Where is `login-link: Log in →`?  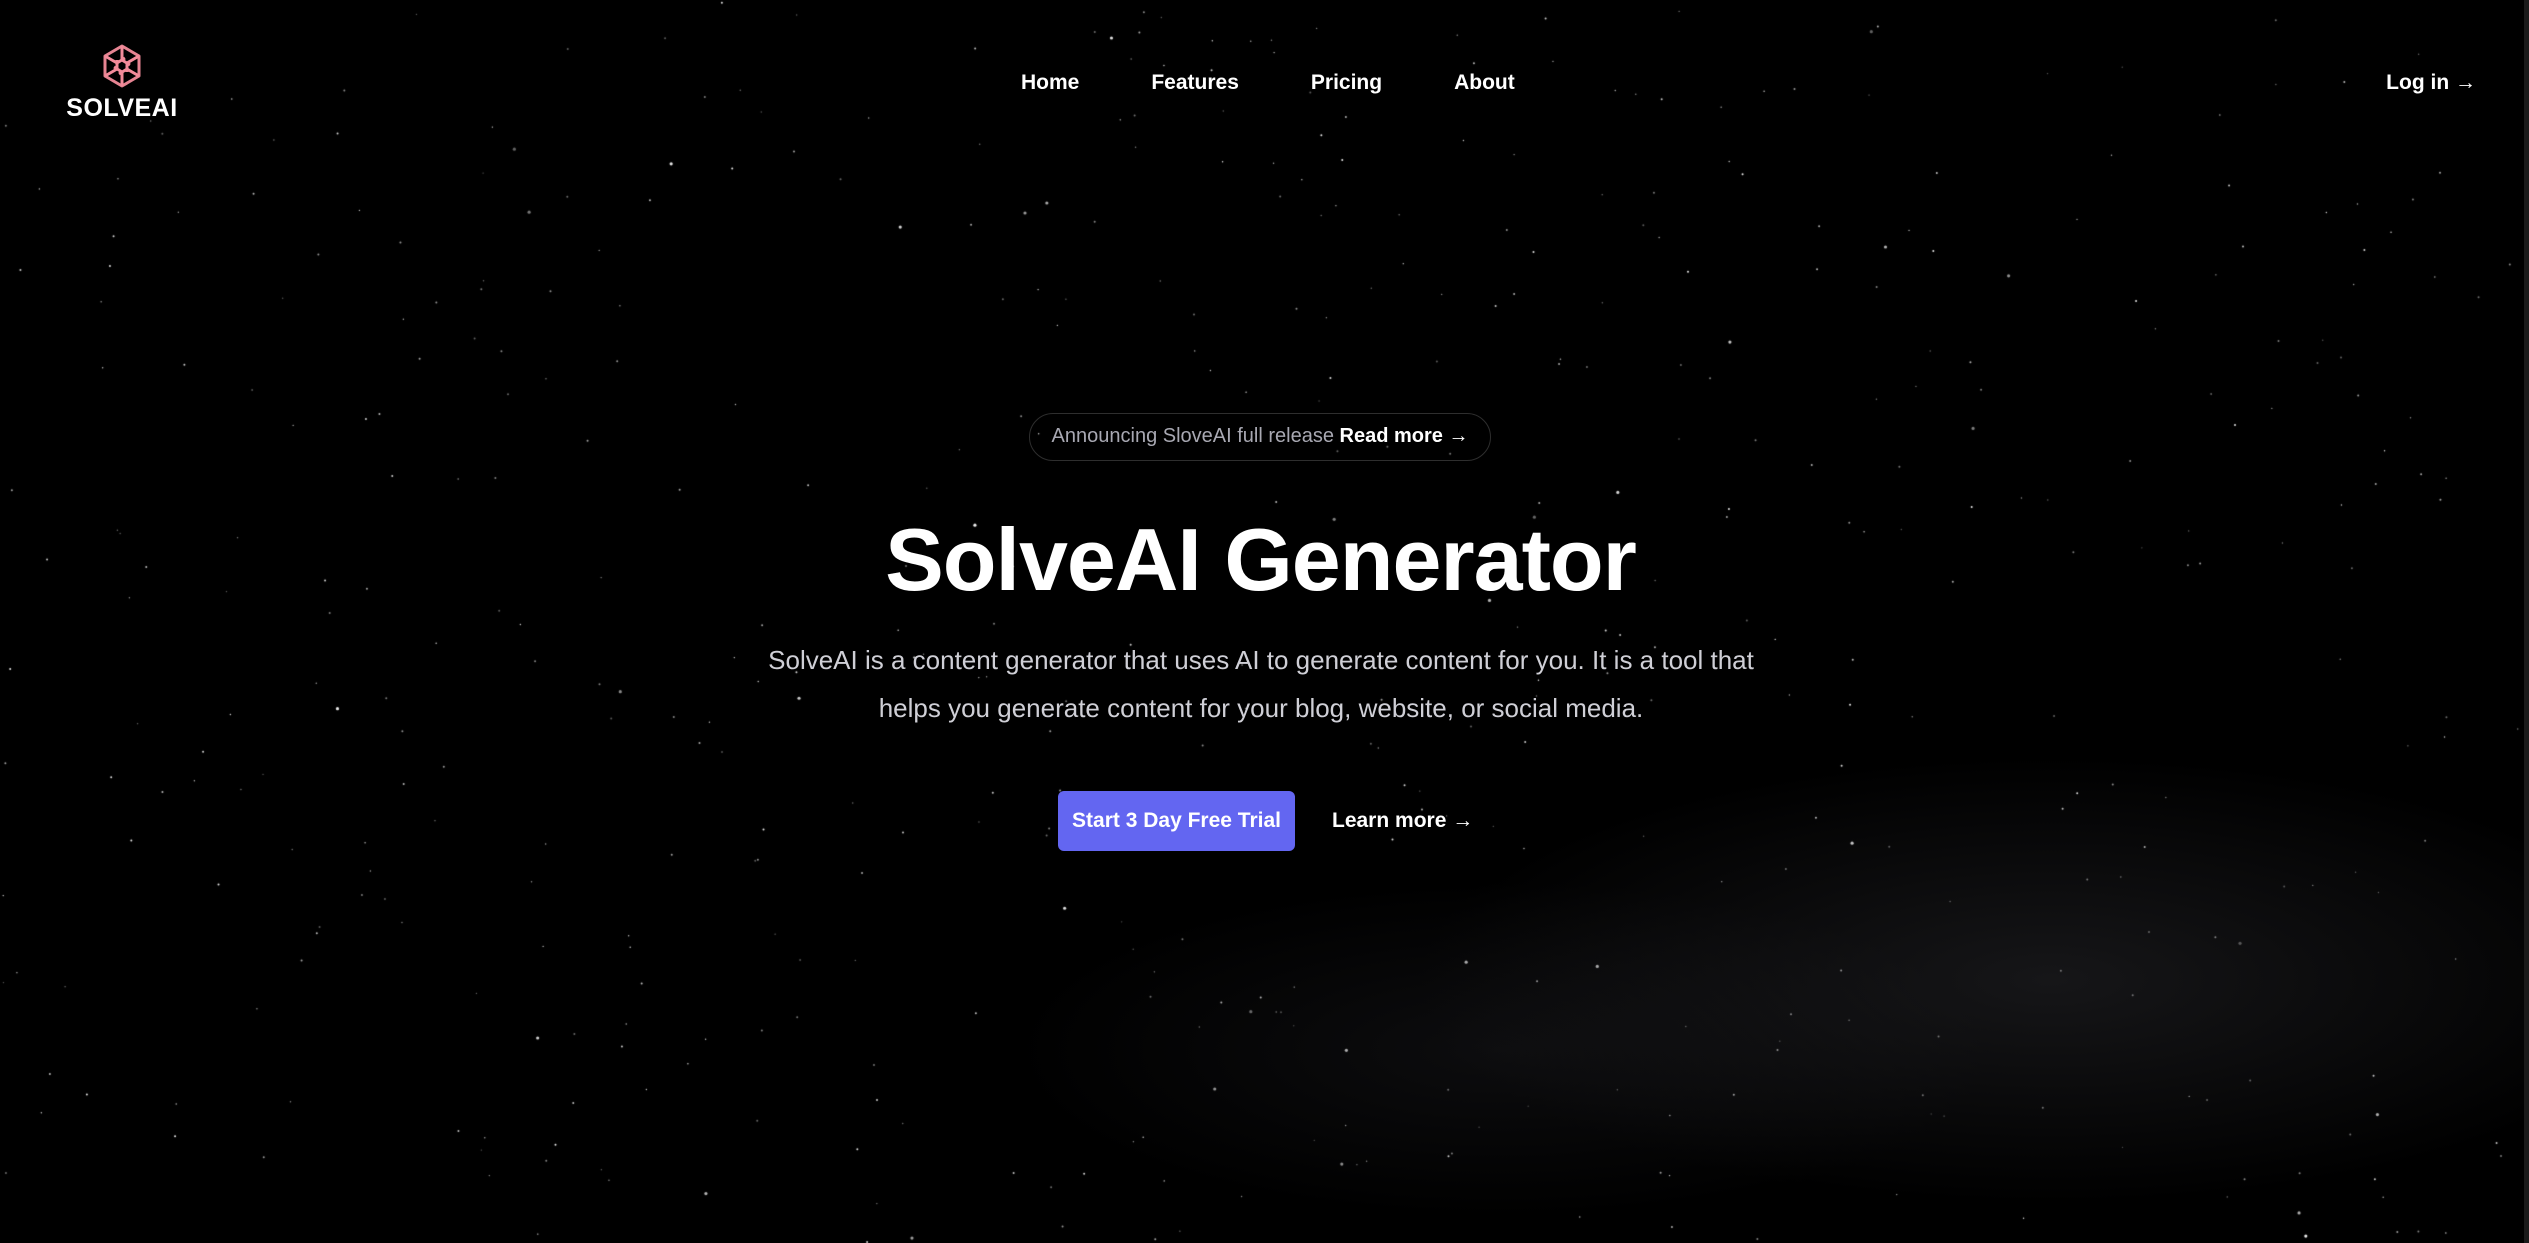 login-link: Log in → is located at coordinates (2431, 83).